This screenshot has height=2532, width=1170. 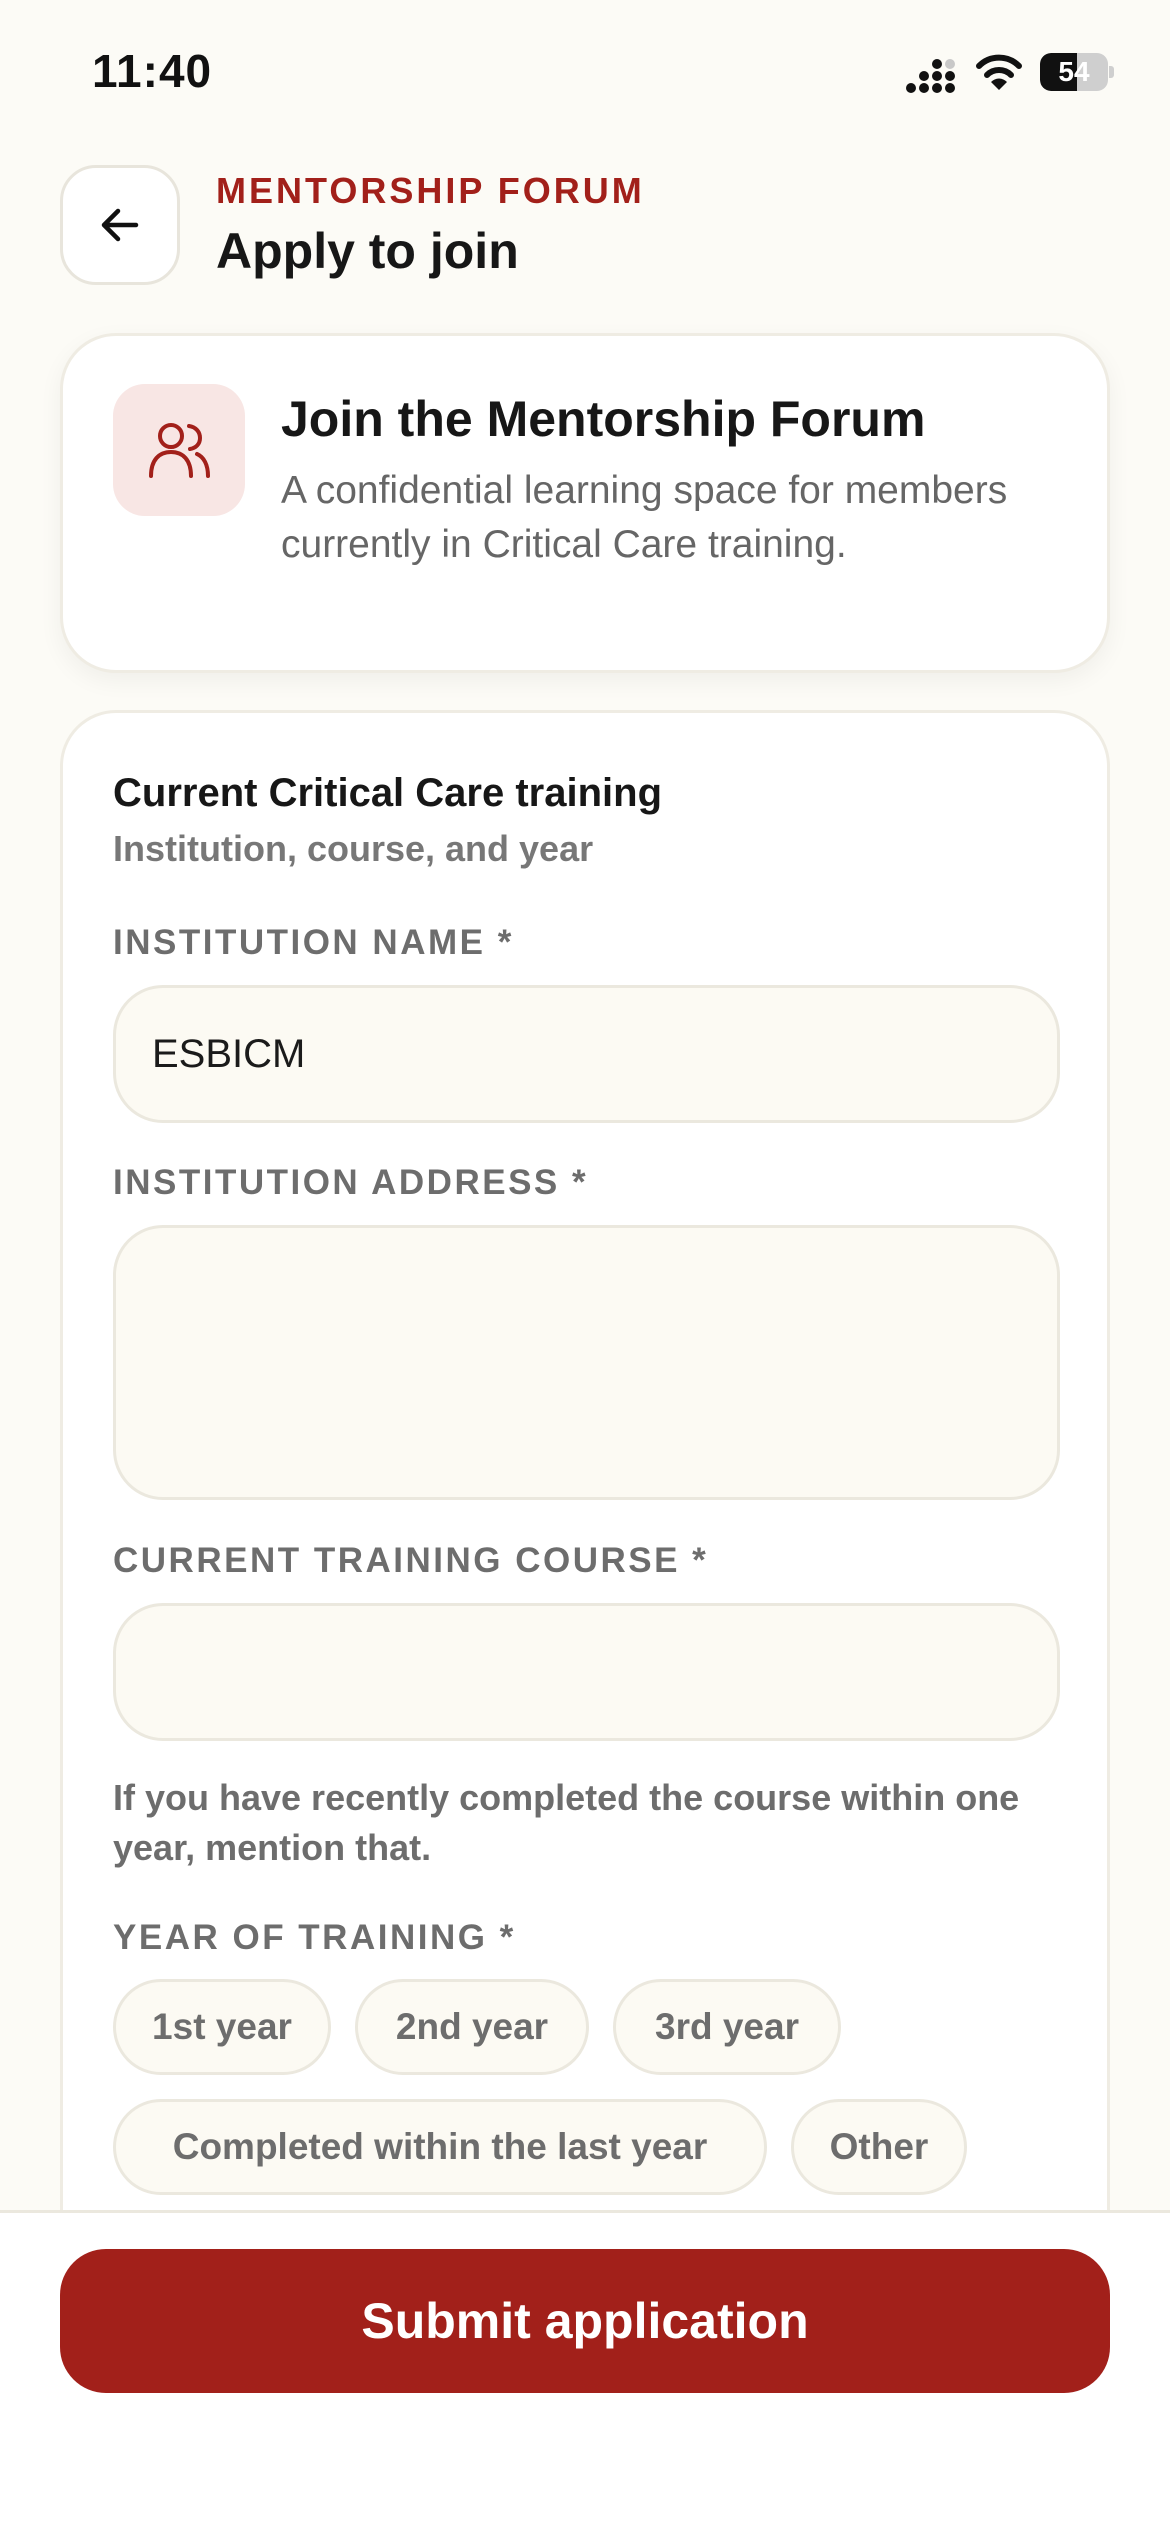 I want to click on section-subtitle: Institution, course, and year, so click(x=353, y=848).